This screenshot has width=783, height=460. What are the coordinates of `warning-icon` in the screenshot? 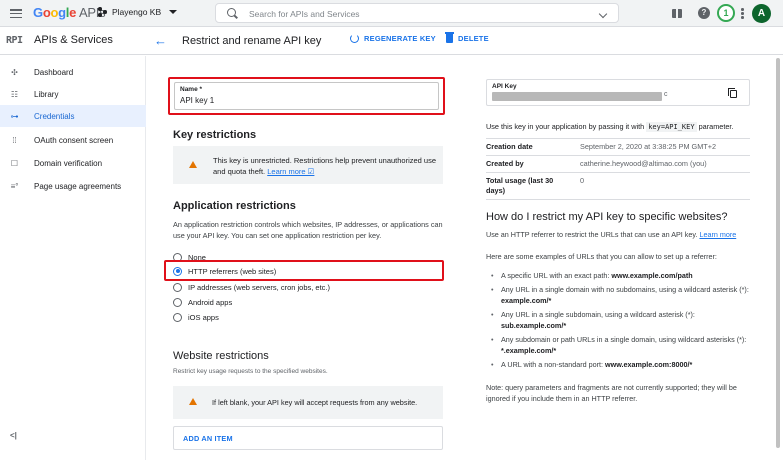 It's located at (193, 164).